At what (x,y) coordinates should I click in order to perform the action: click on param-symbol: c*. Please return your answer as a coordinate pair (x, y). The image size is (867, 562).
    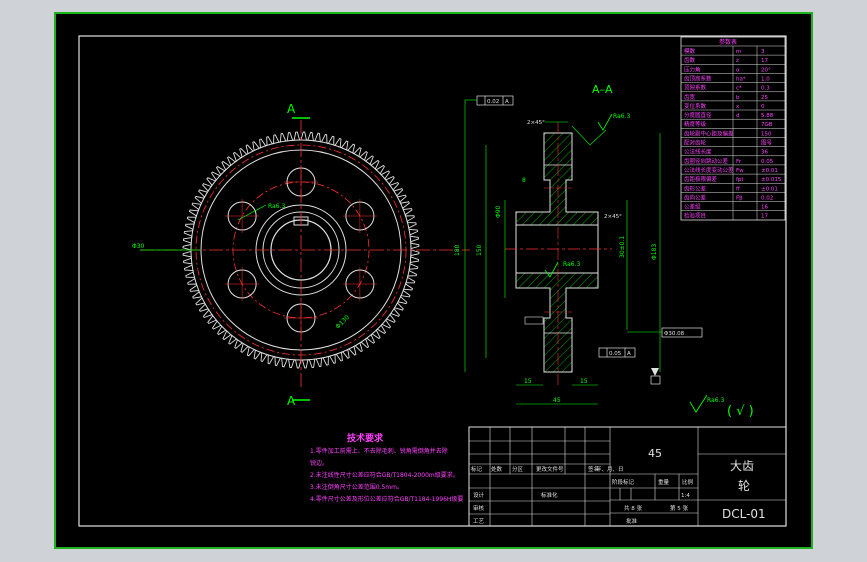
    Looking at the image, I should click on (739, 89).